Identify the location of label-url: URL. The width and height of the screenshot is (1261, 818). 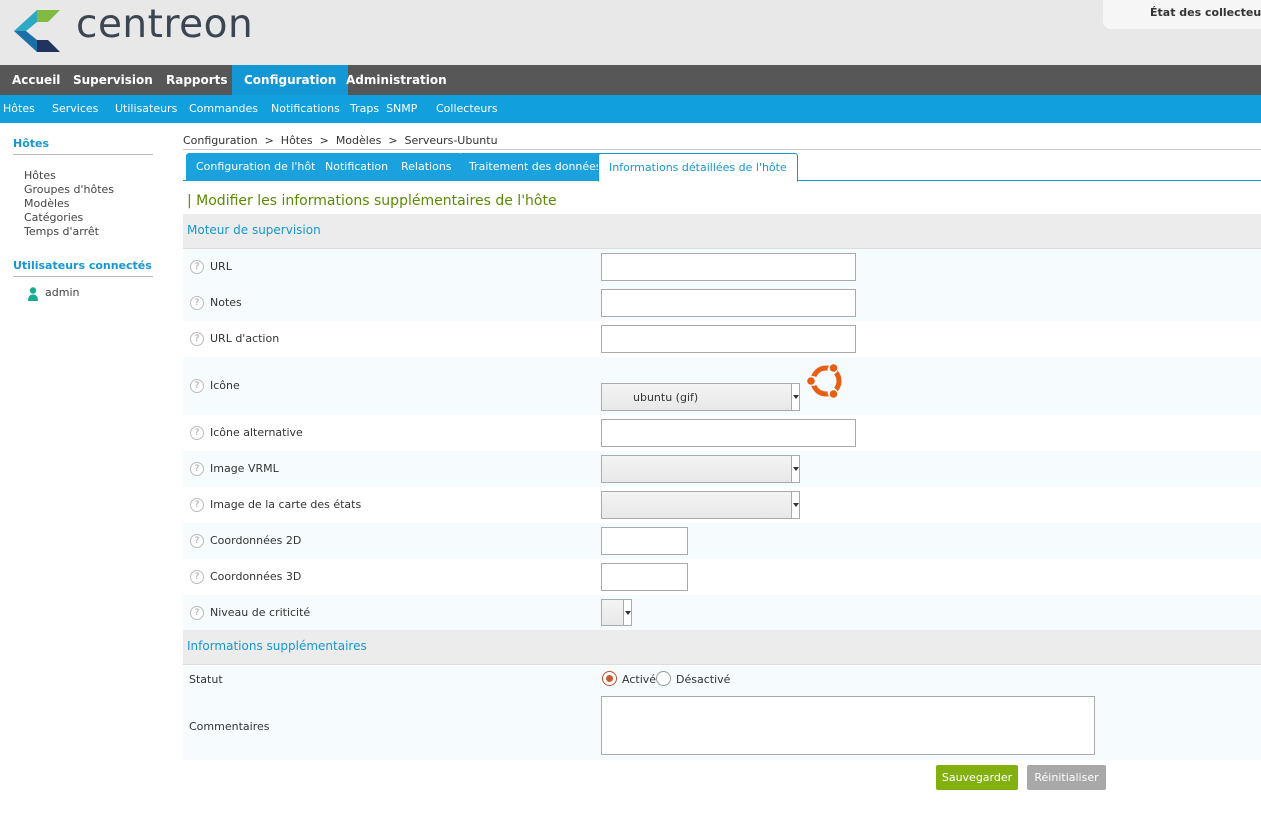
(221, 266).